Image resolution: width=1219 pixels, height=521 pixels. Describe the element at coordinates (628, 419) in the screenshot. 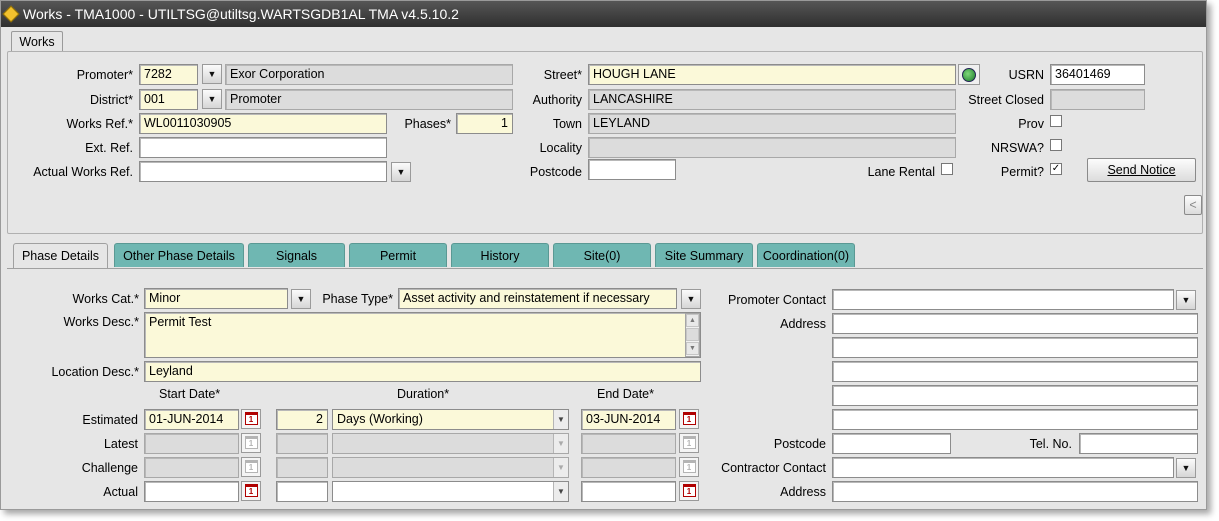

I see `estimated-end-date-field: 03-JUN-2014` at that location.